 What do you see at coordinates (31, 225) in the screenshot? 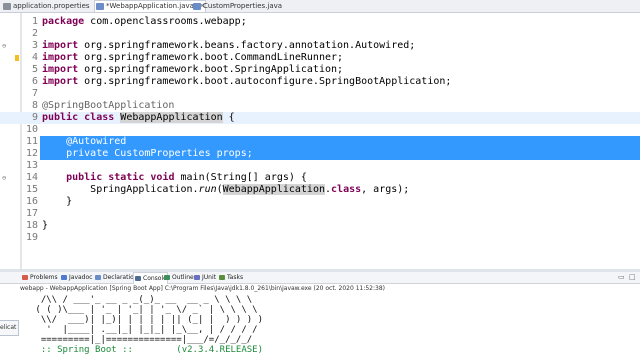
I see `line-number: 18` at bounding box center [31, 225].